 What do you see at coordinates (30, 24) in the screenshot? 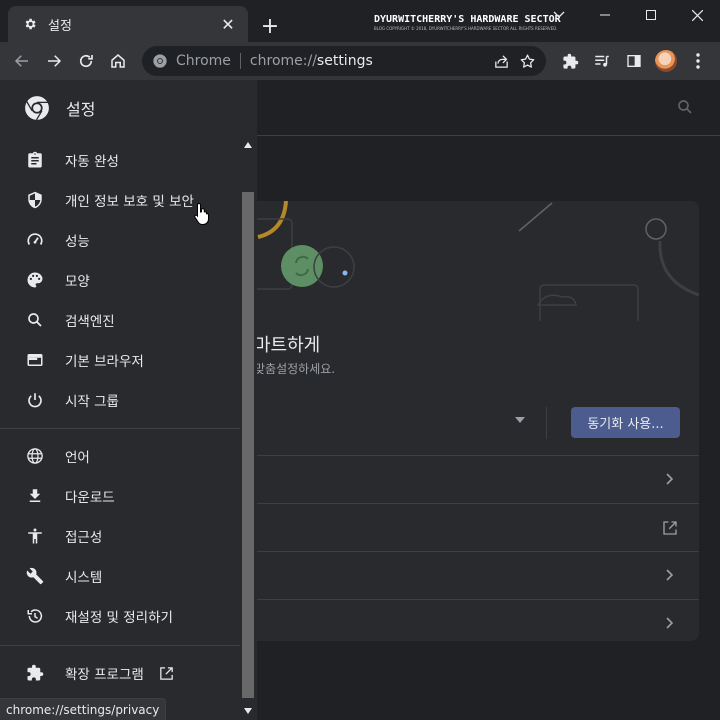
I see `gear-icon` at bounding box center [30, 24].